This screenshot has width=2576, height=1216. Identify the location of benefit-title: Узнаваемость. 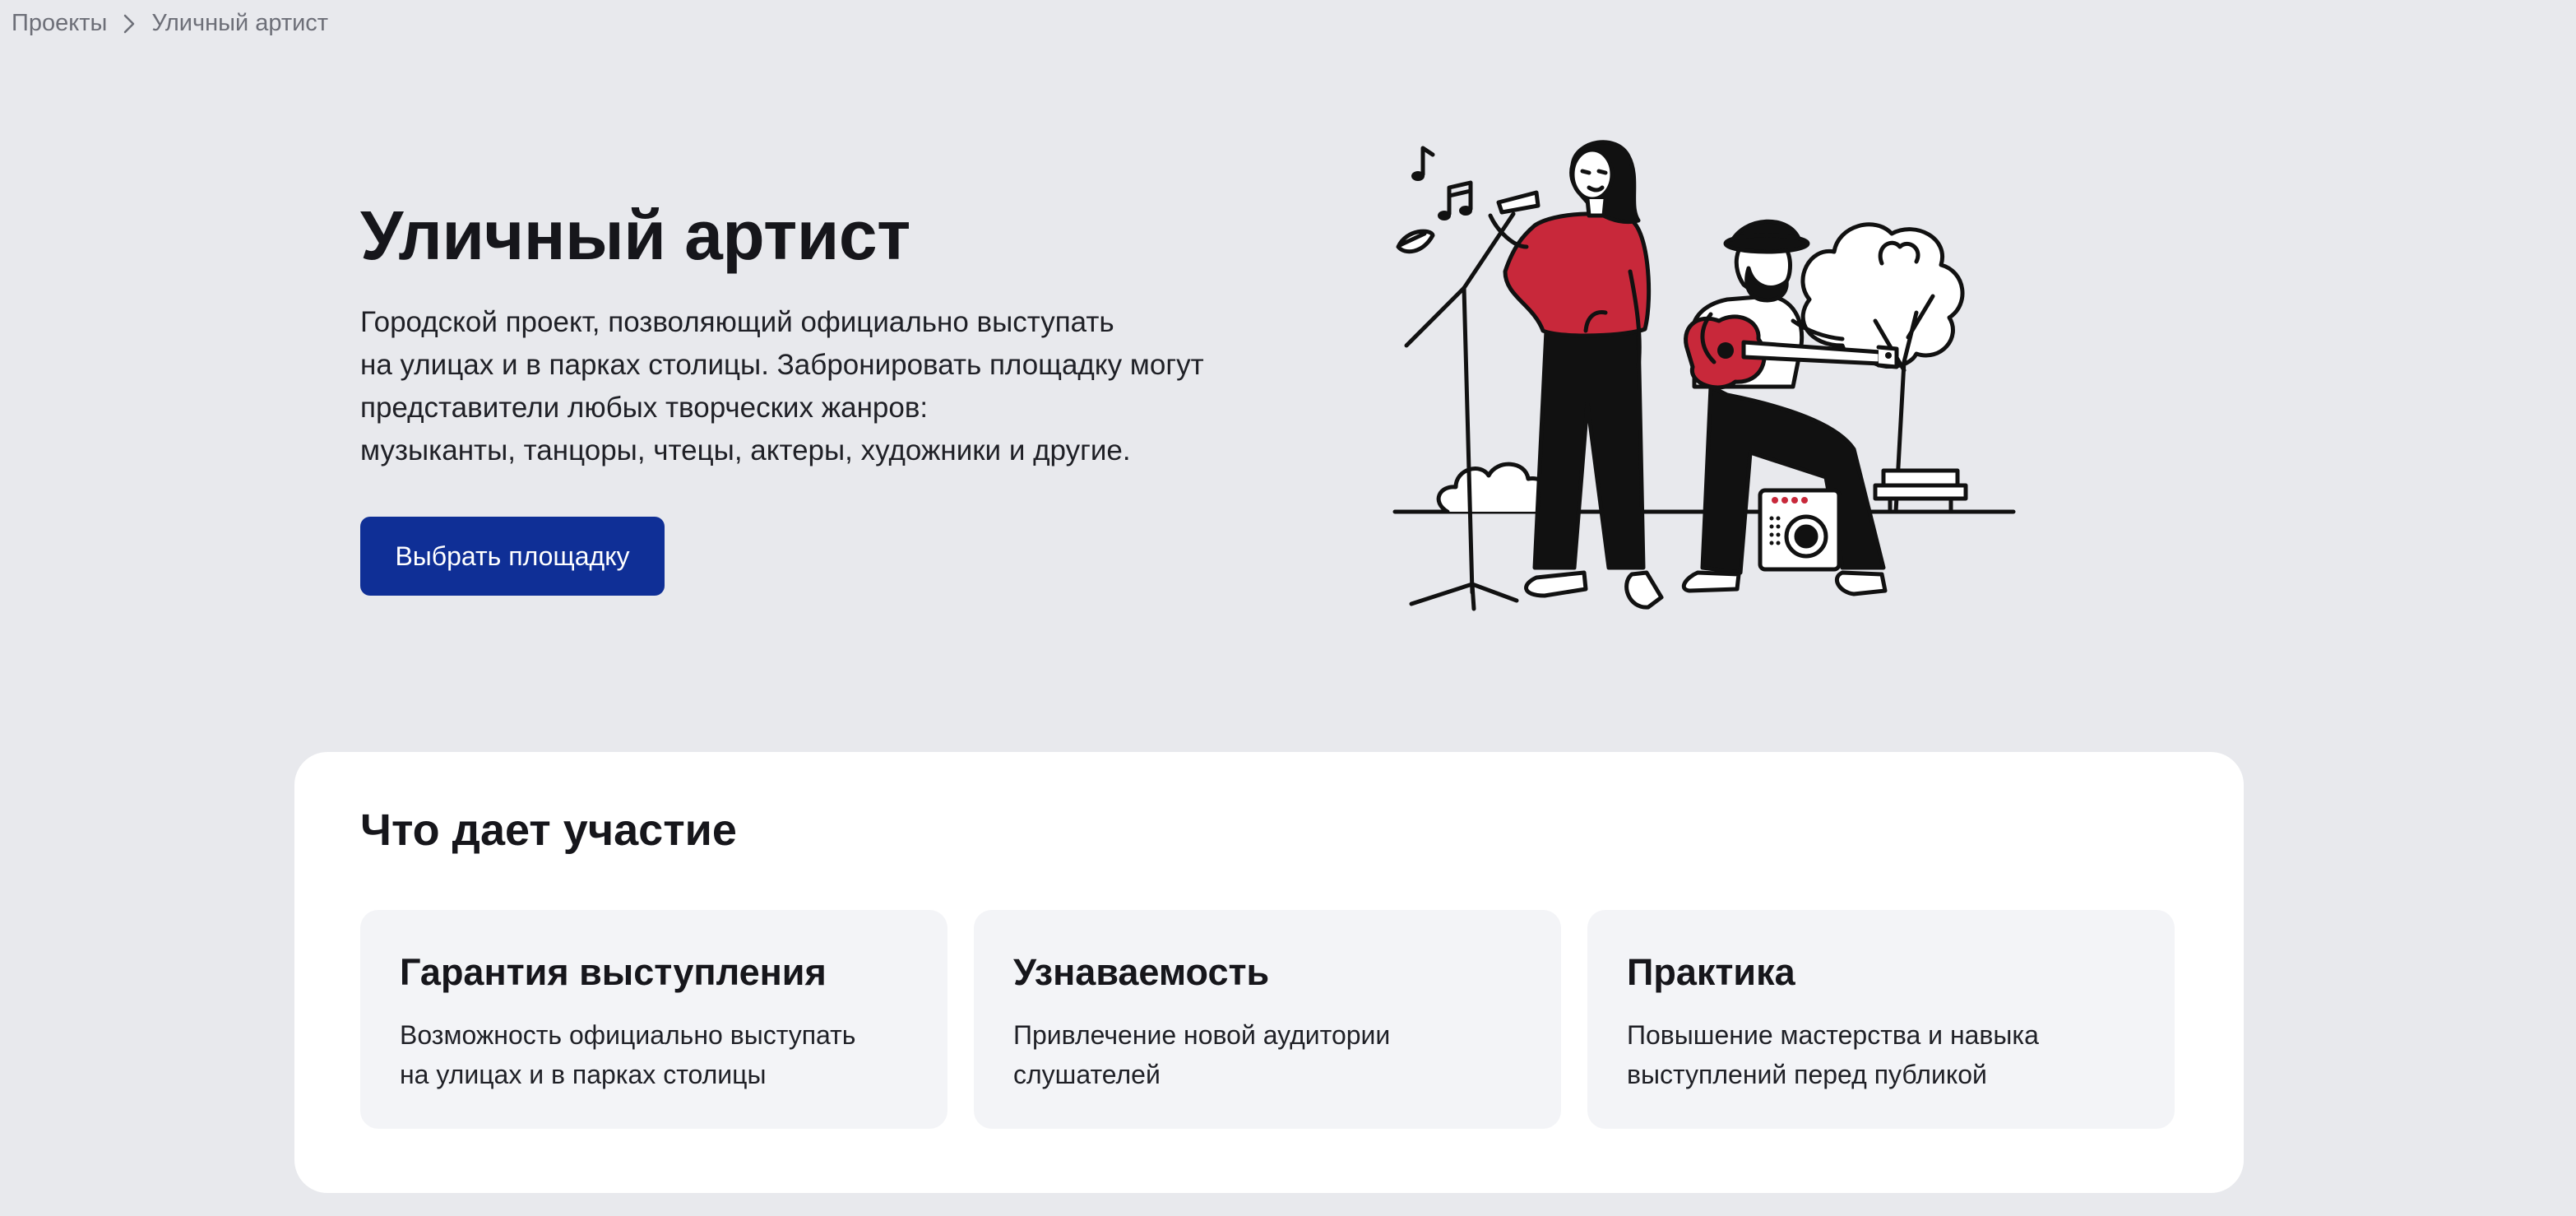
(1142, 972).